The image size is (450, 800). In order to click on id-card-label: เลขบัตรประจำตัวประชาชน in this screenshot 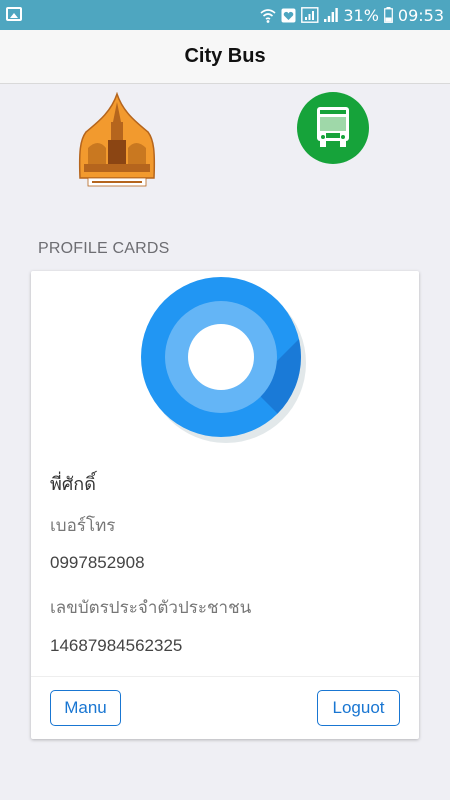, I will do `click(151, 607)`.